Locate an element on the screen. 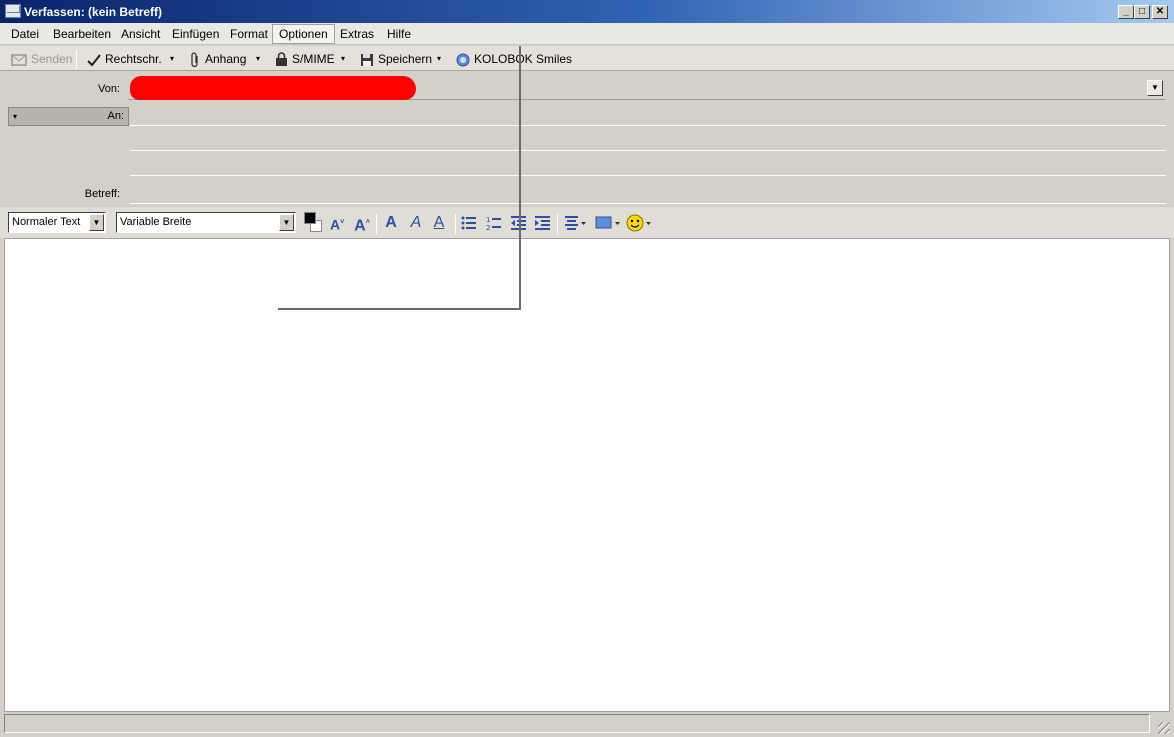 The image size is (1174, 737). menu-extras: Extras is located at coordinates (357, 35).